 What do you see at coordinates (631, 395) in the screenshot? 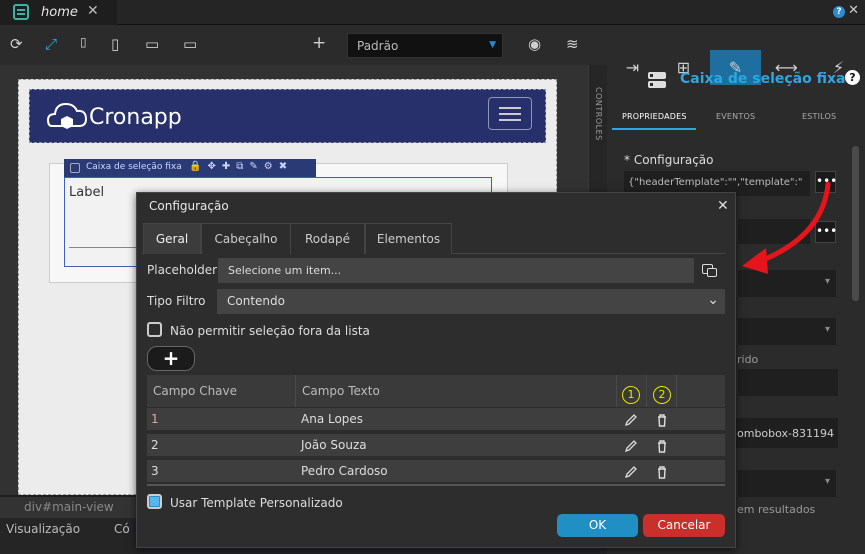
I see `annotation-number-icon: 1` at bounding box center [631, 395].